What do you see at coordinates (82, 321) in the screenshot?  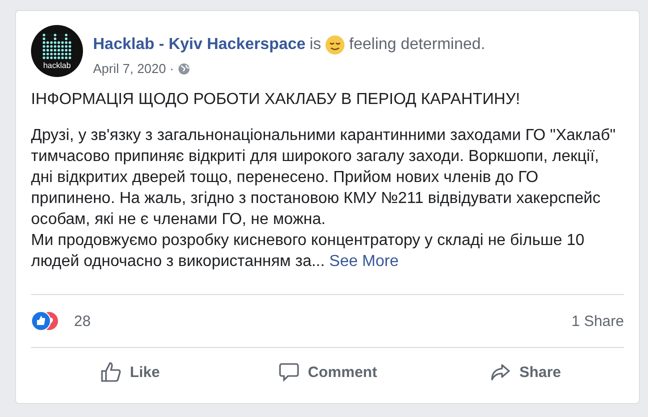 I see `reaction-count: 28` at bounding box center [82, 321].